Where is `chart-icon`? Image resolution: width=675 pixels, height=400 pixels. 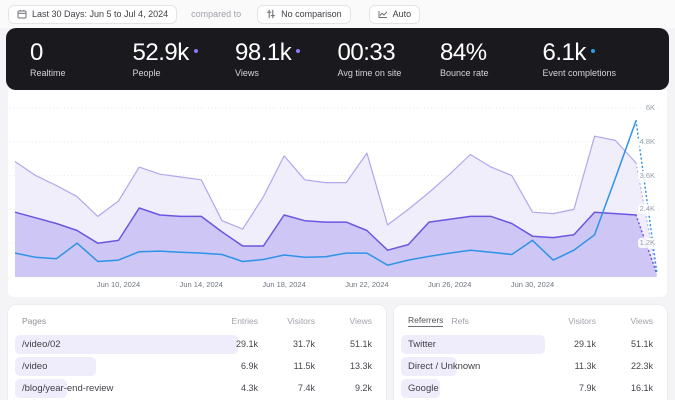 chart-icon is located at coordinates (383, 14).